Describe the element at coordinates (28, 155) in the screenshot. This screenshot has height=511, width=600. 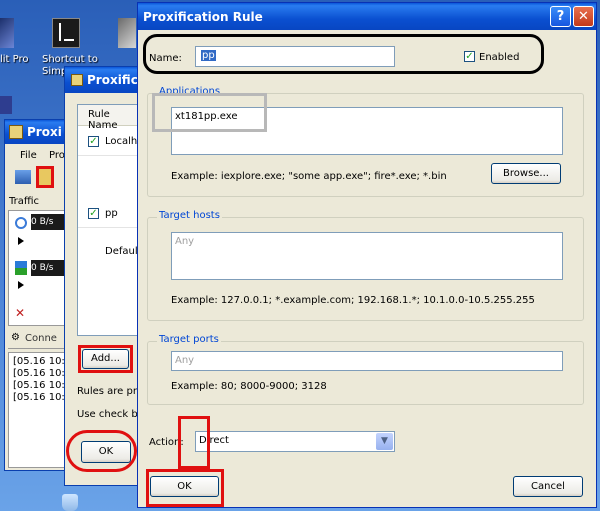
I see `menu-file: File` at that location.